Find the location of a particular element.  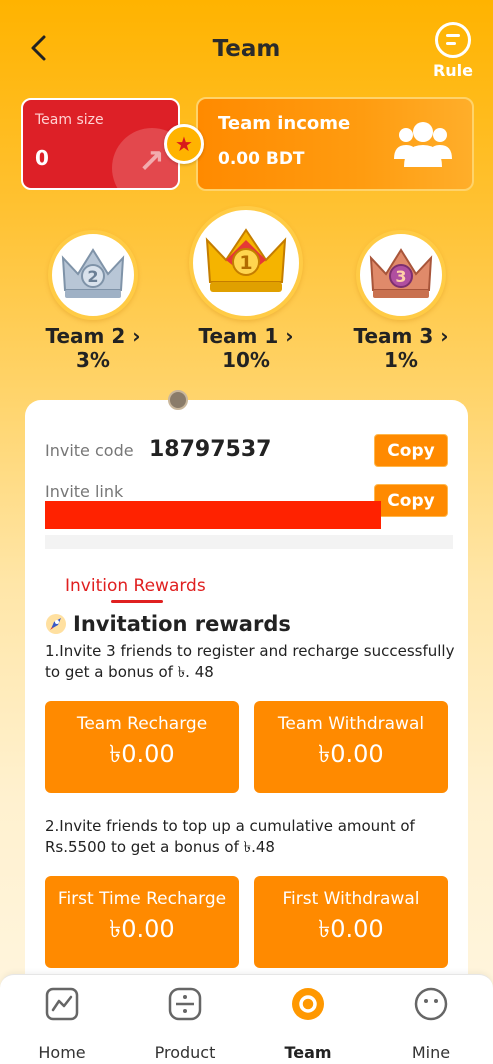

first-recharge-value: ৳0.00 is located at coordinates (142, 929).